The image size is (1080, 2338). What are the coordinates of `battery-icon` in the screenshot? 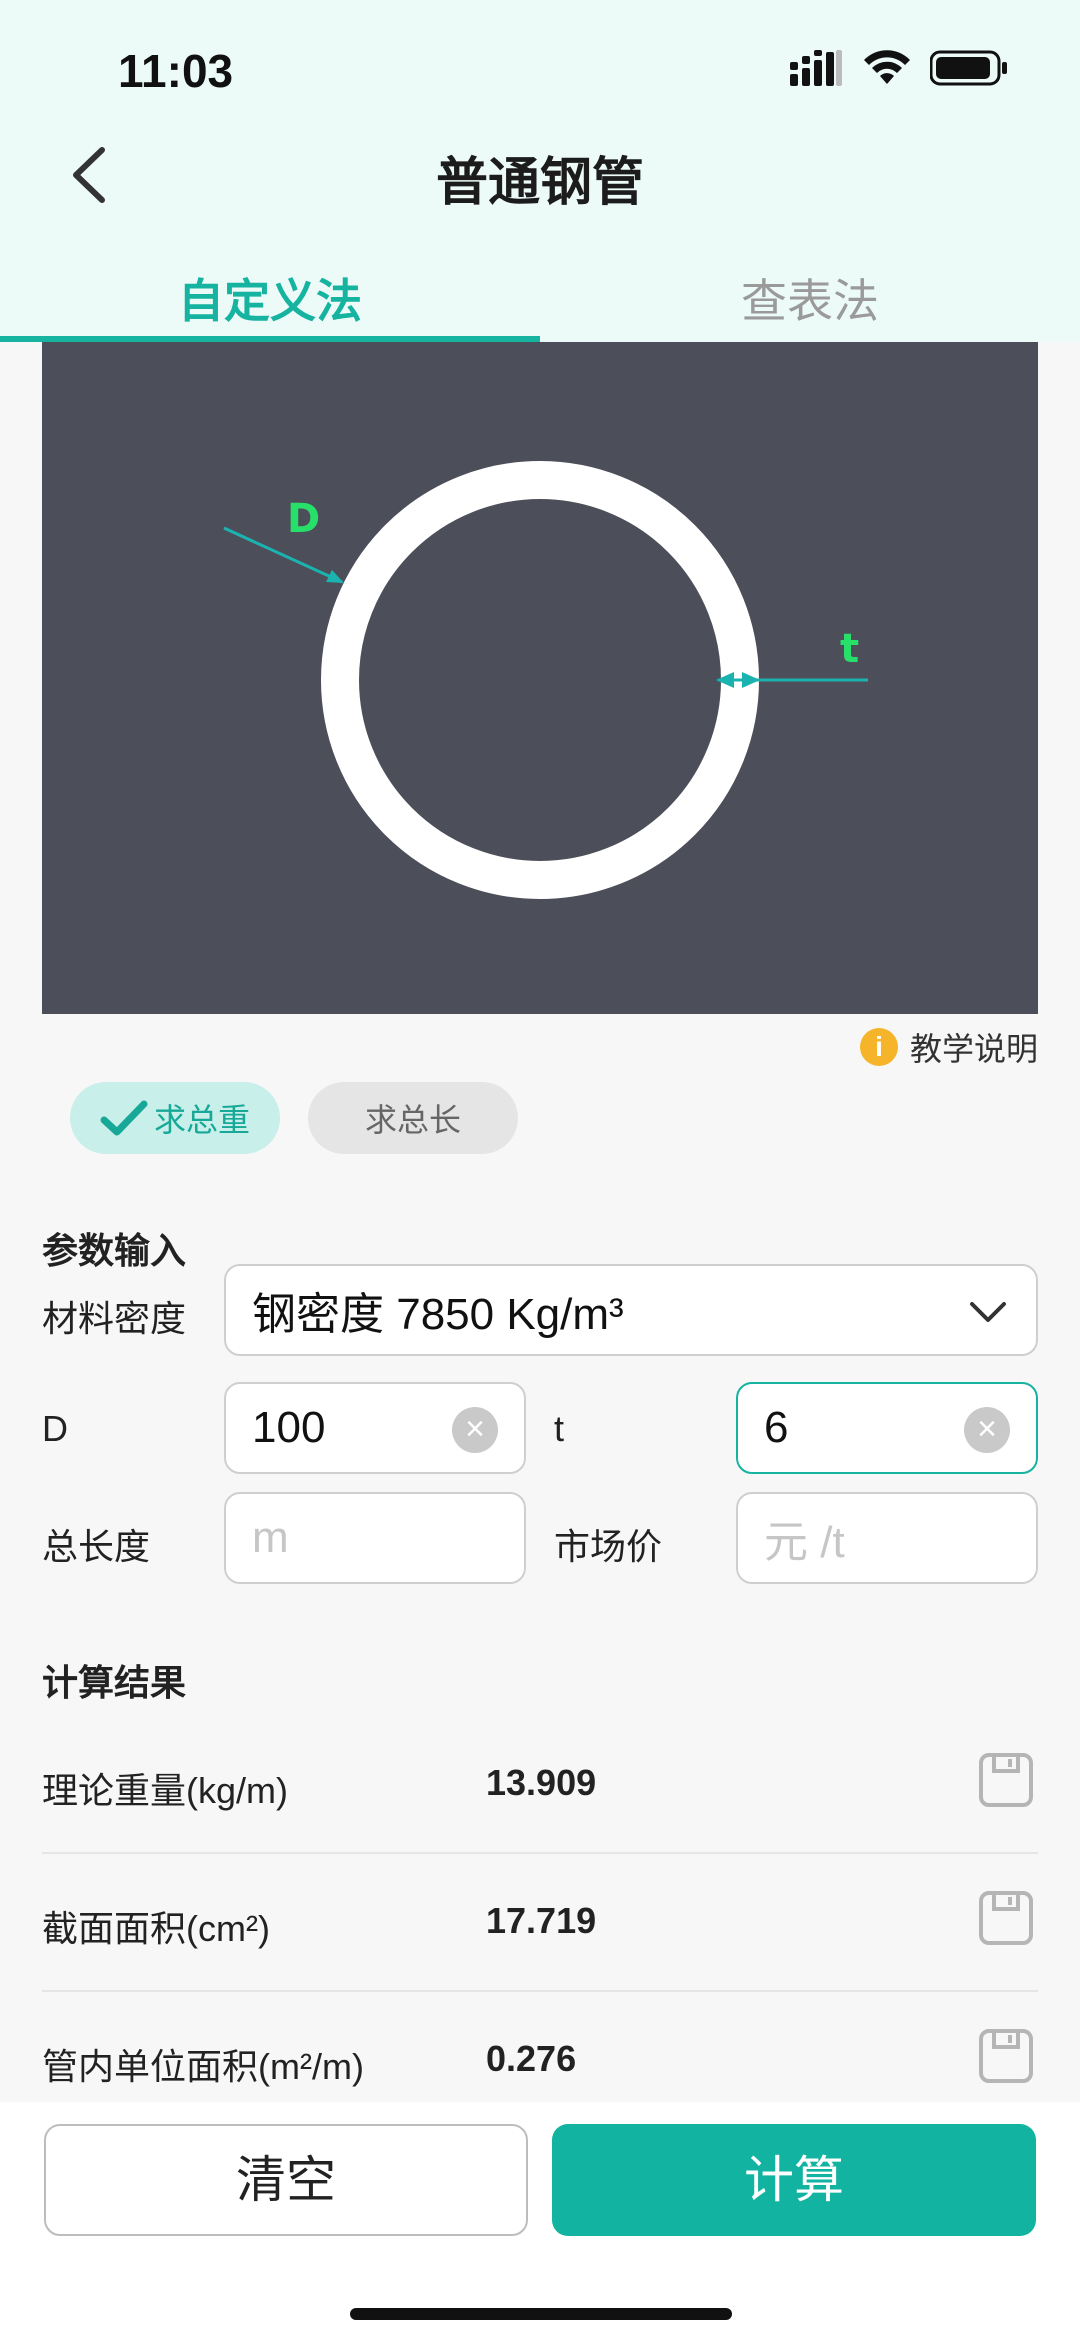 It's located at (968, 68).